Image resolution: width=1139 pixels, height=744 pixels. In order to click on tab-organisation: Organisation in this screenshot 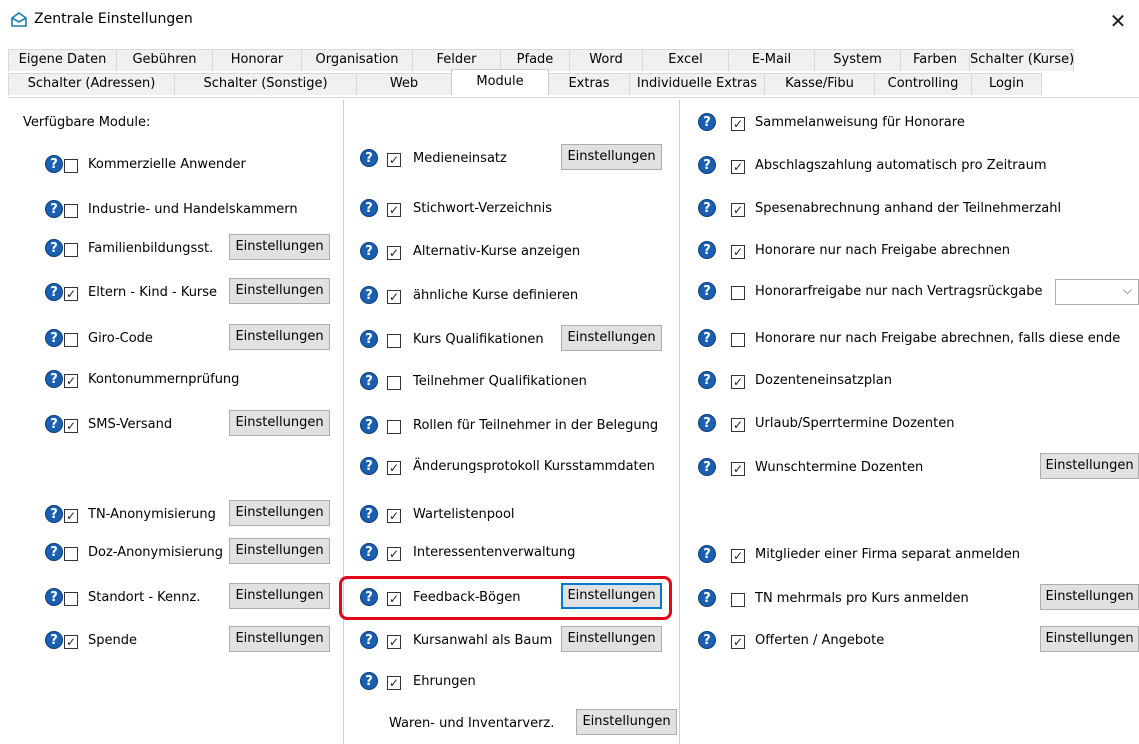, I will do `click(357, 60)`.